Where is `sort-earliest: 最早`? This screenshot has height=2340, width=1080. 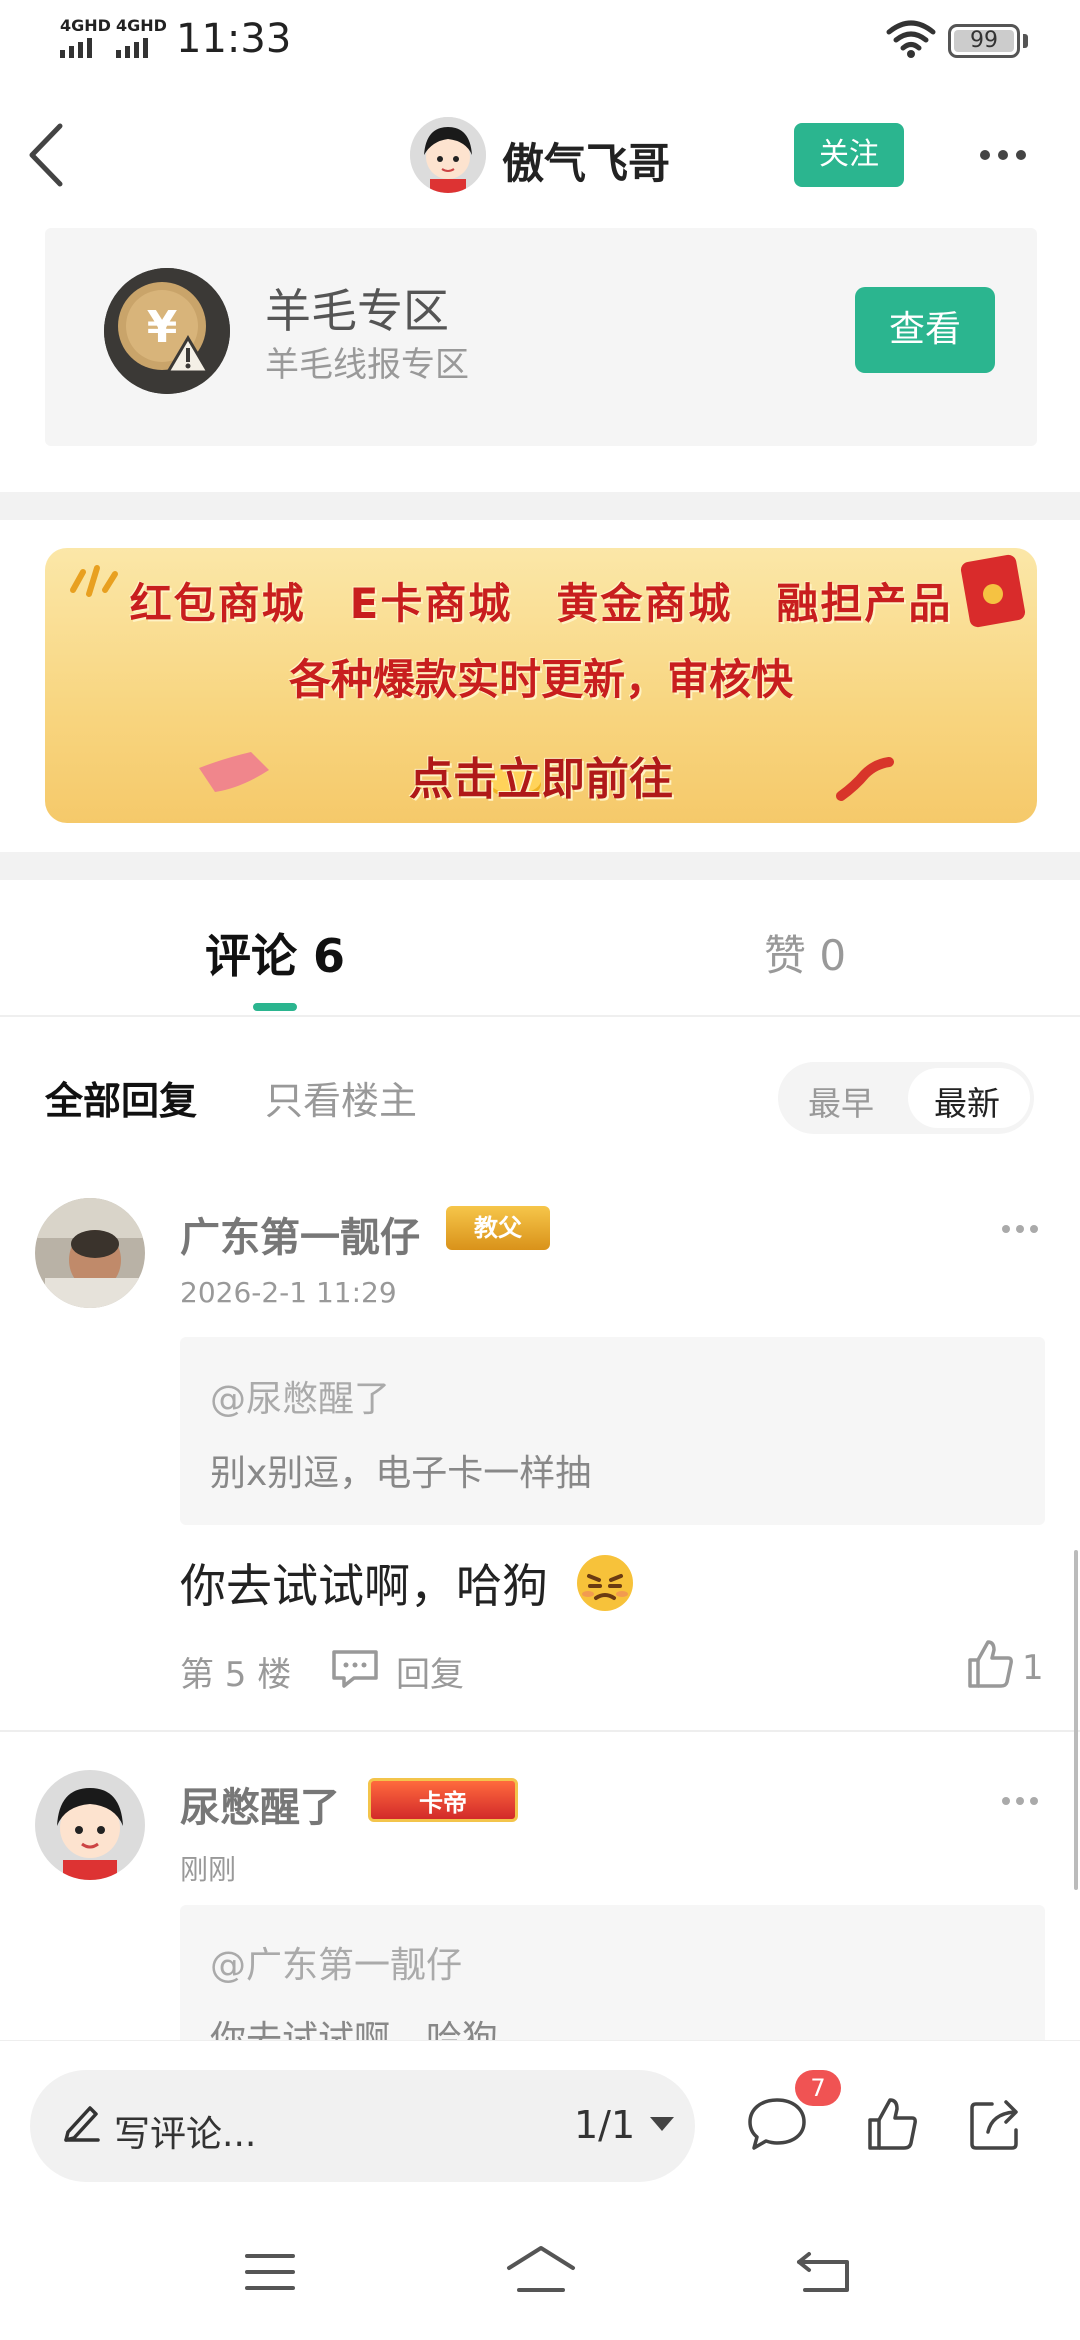 sort-earliest: 最早 is located at coordinates (841, 1101).